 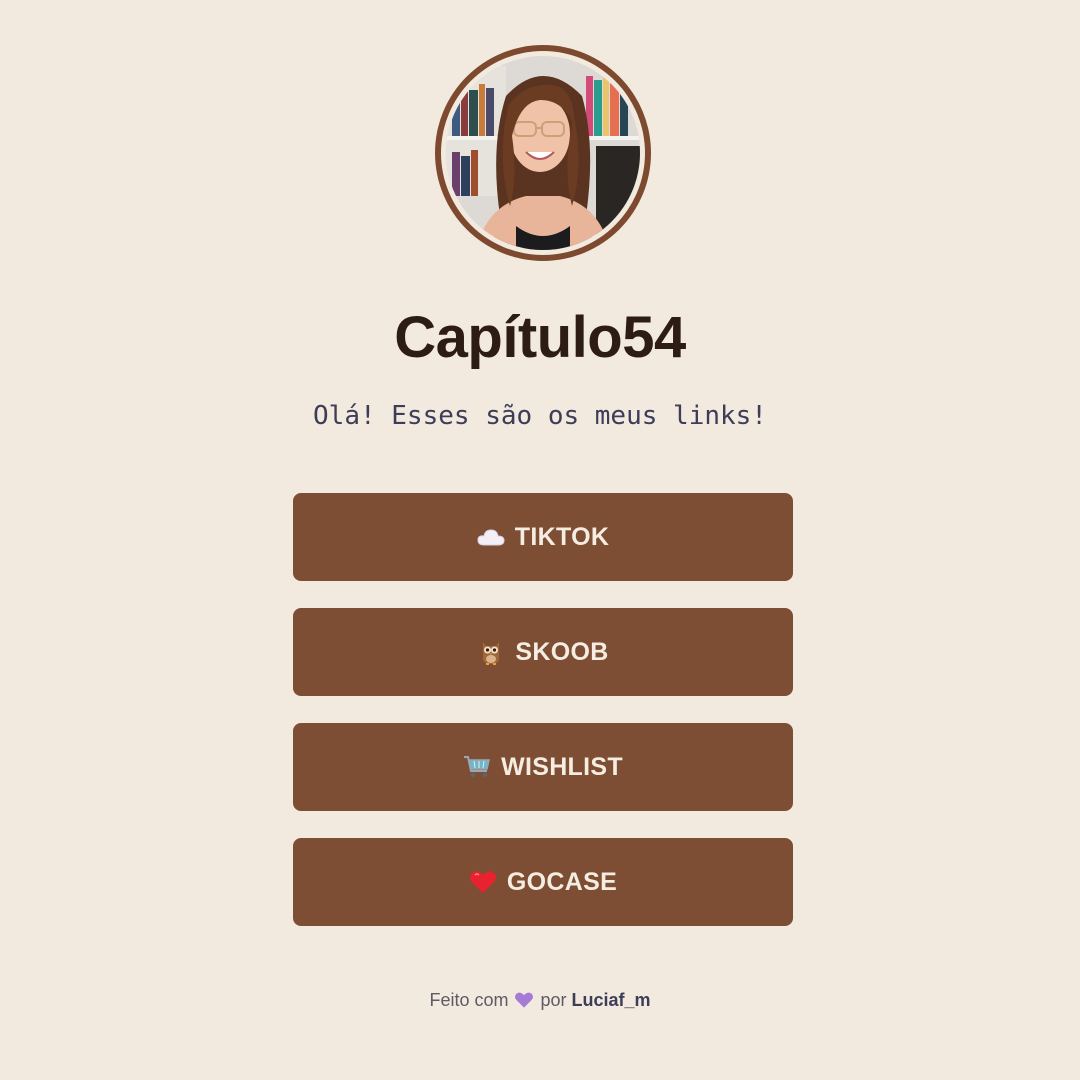 I want to click on wishlist-link-label: WISHLIST, so click(x=562, y=766).